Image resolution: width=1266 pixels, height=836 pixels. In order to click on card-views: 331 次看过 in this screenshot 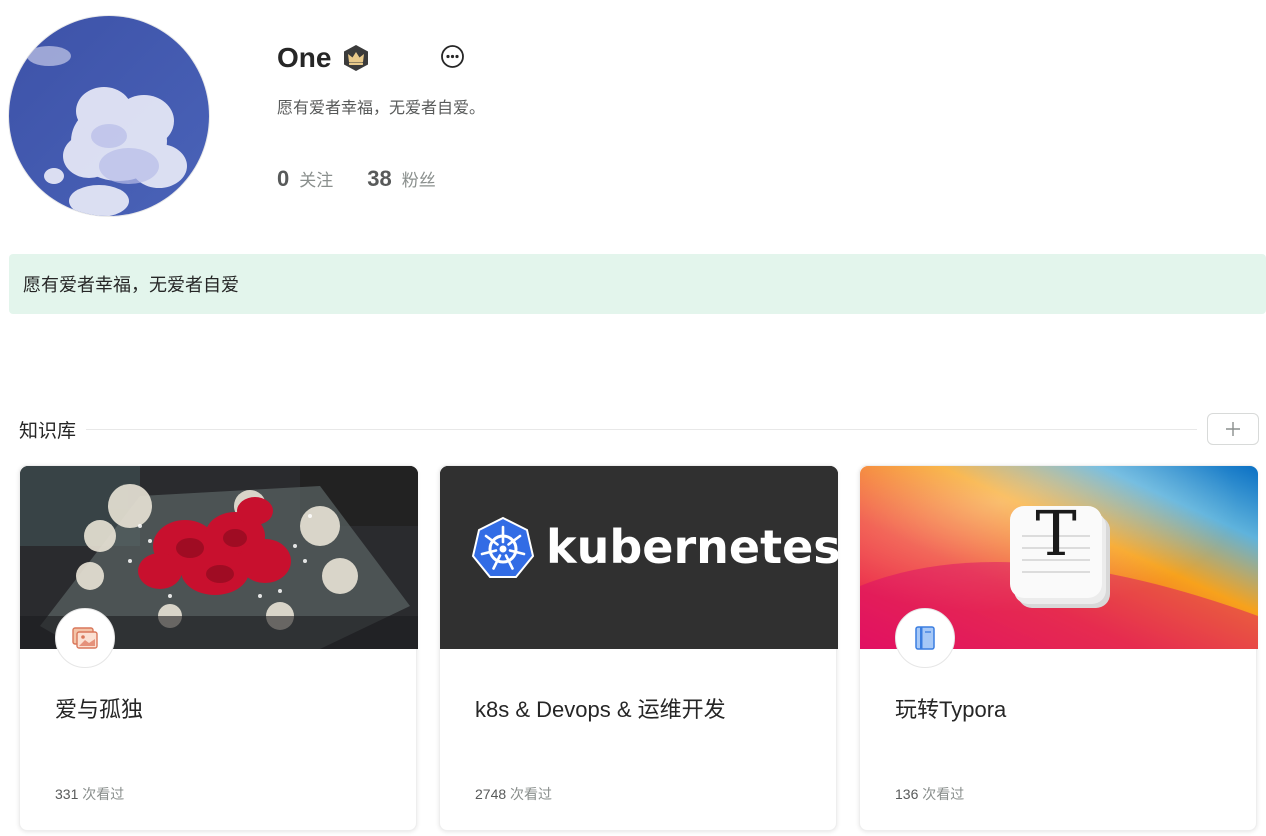, I will do `click(89, 794)`.